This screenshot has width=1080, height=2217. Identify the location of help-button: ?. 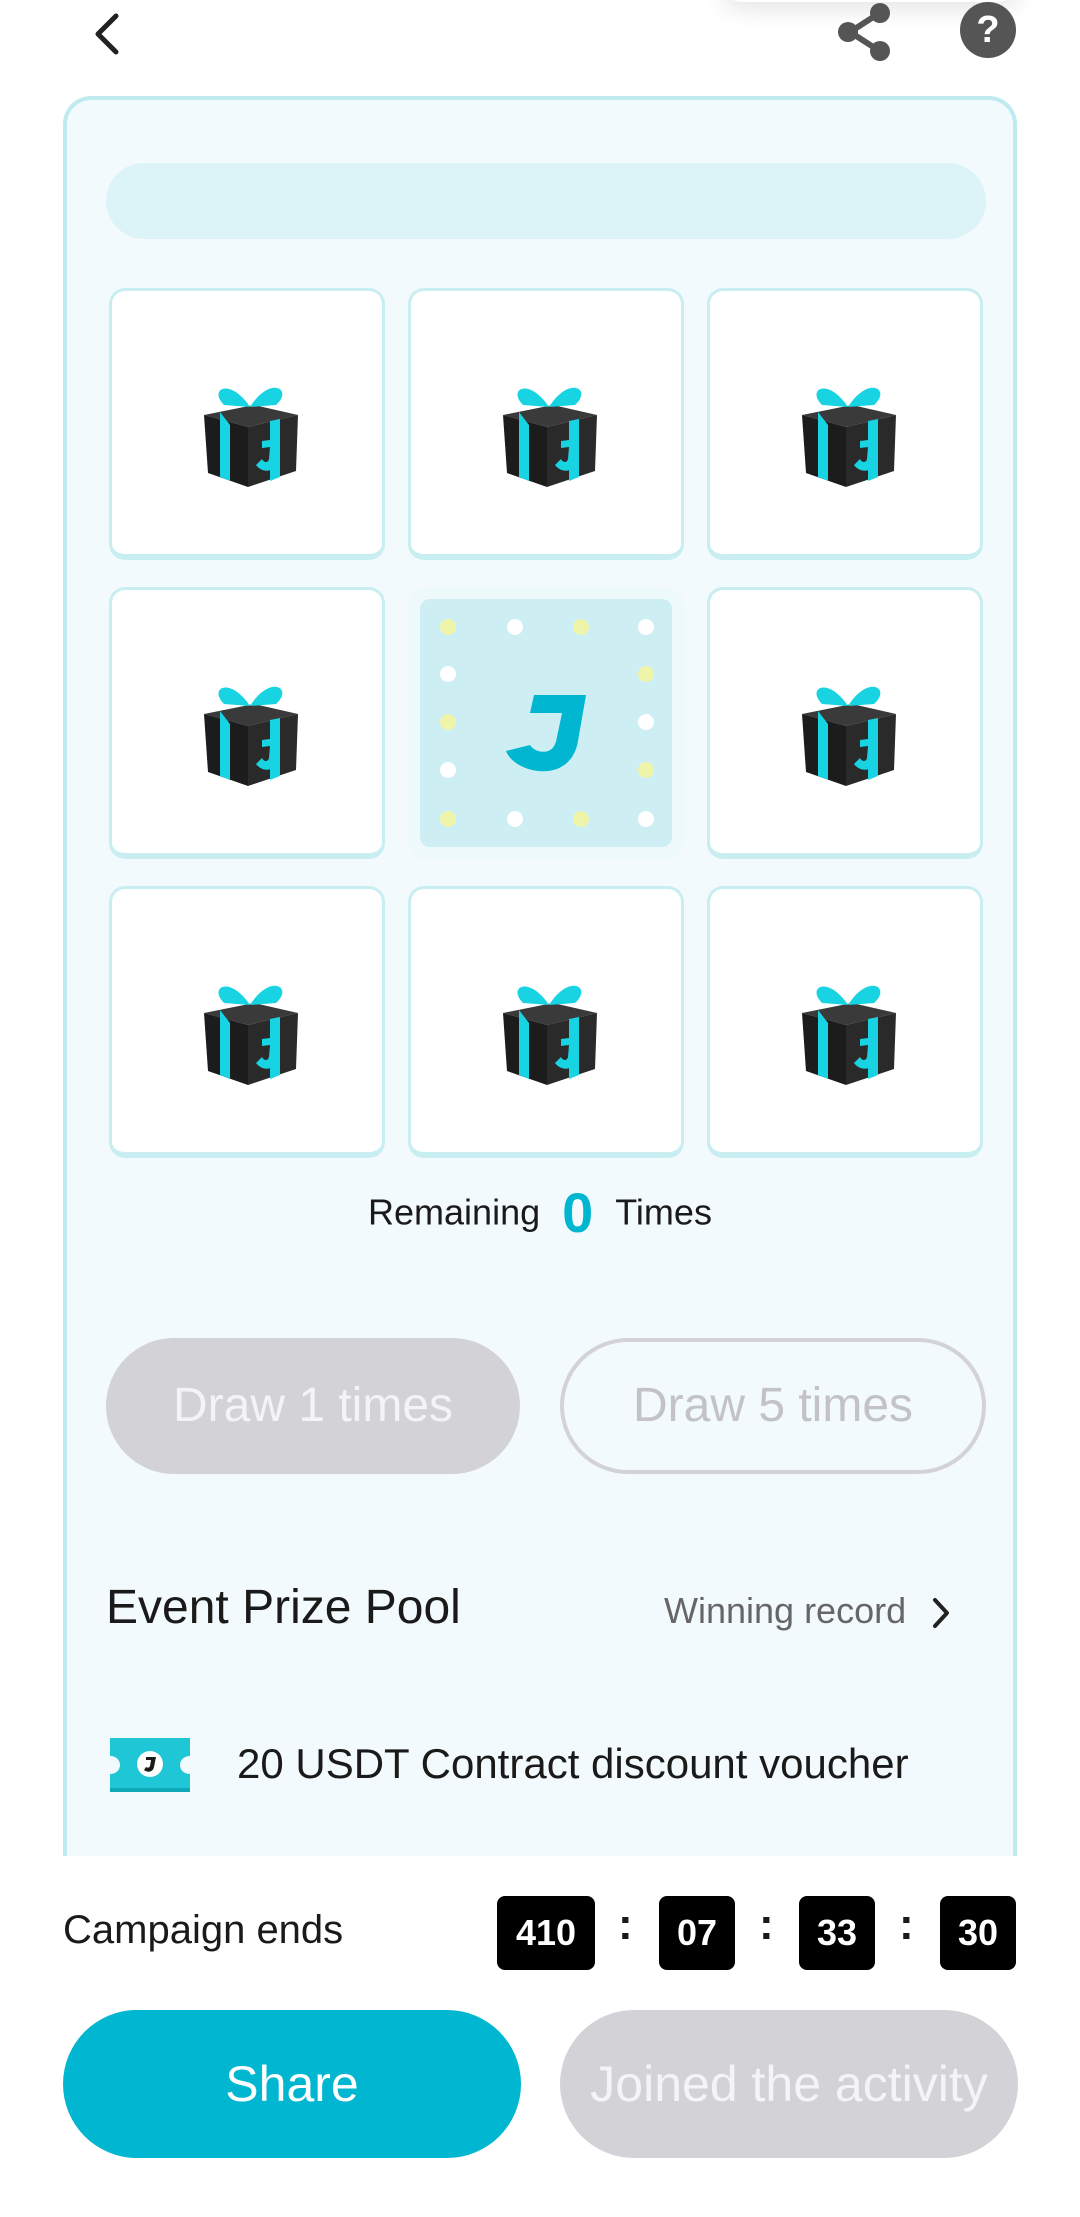
(988, 30).